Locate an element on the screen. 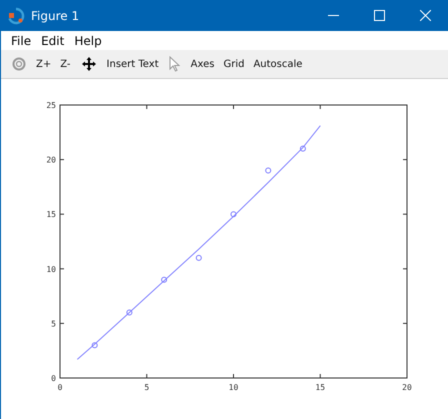 The width and height of the screenshot is (448, 419). y-tick-label: 15 is located at coordinates (51, 215).